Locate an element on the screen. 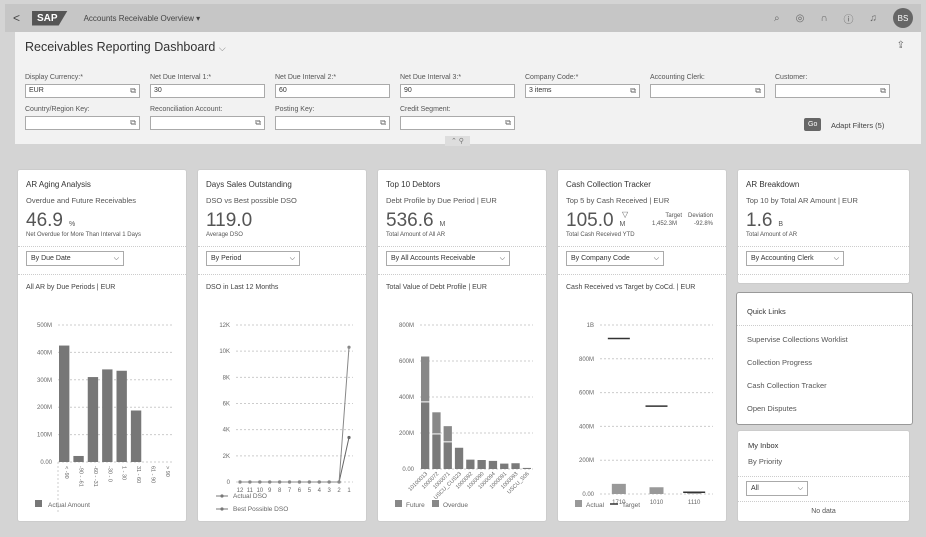 Image resolution: width=926 pixels, height=537 pixels. inbox-filter-dropdown: All ⌵ is located at coordinates (777, 488).